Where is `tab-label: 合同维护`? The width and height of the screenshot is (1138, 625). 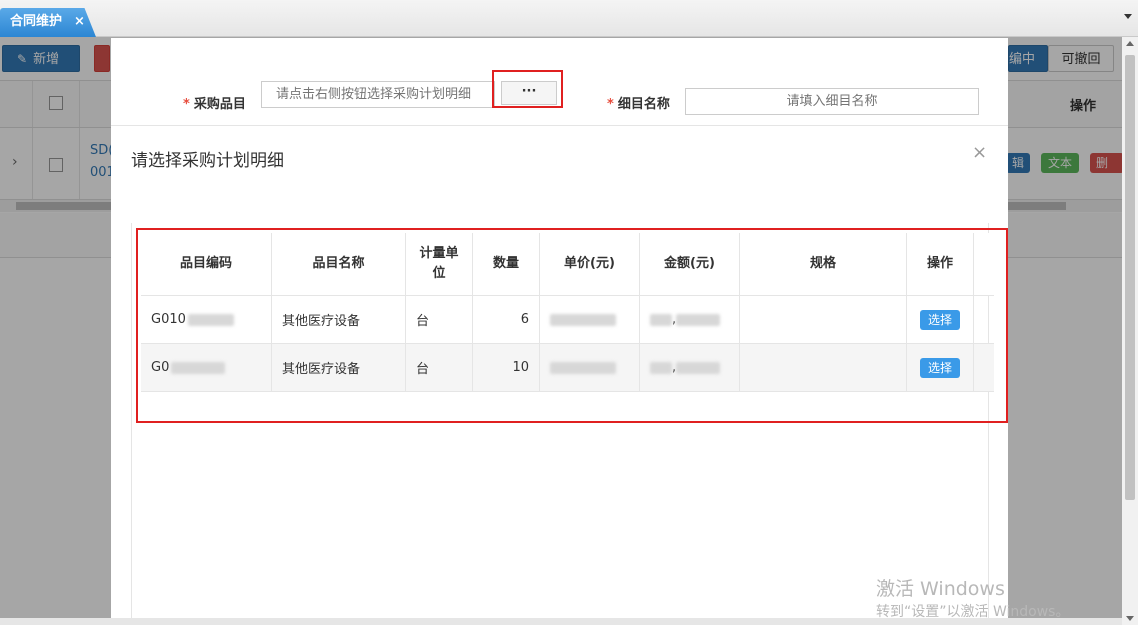 tab-label: 合同维护 is located at coordinates (36, 21).